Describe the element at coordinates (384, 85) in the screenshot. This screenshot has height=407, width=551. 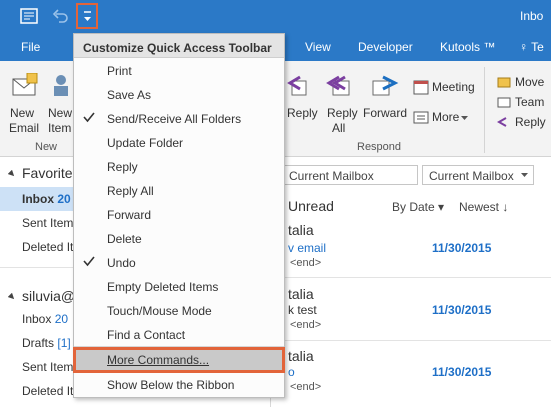
I see `forward-icon` at that location.